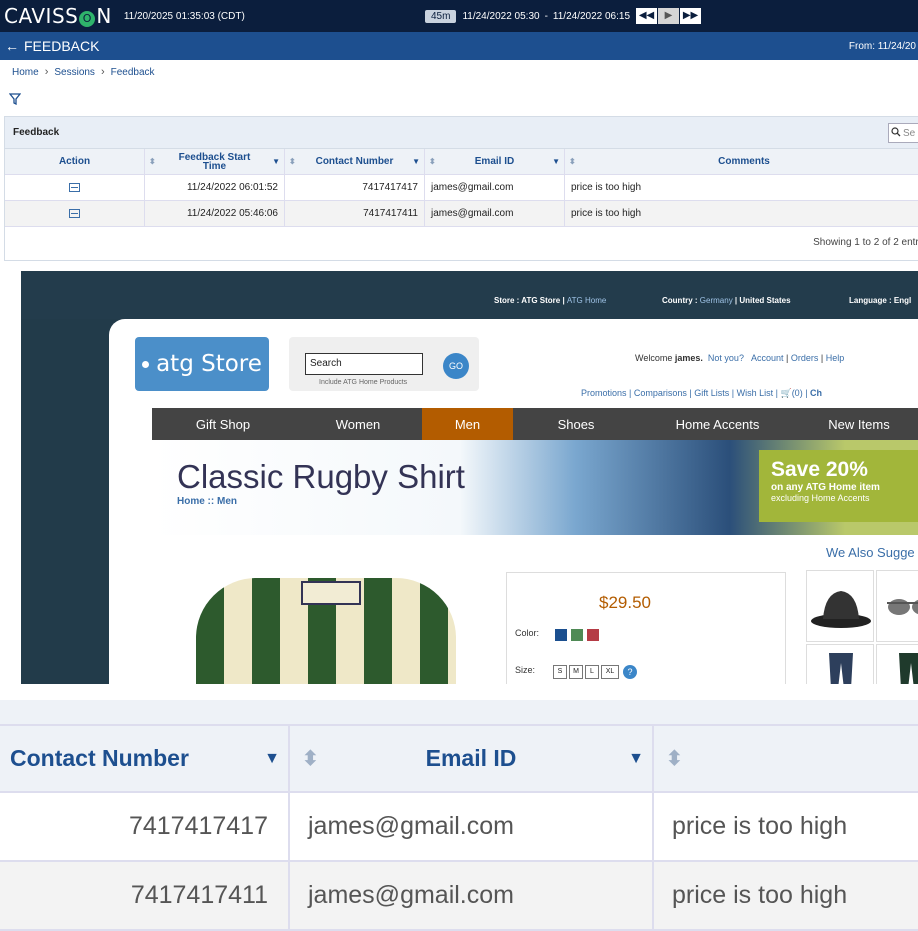 The image size is (918, 931). I want to click on hat-icon, so click(841, 609).